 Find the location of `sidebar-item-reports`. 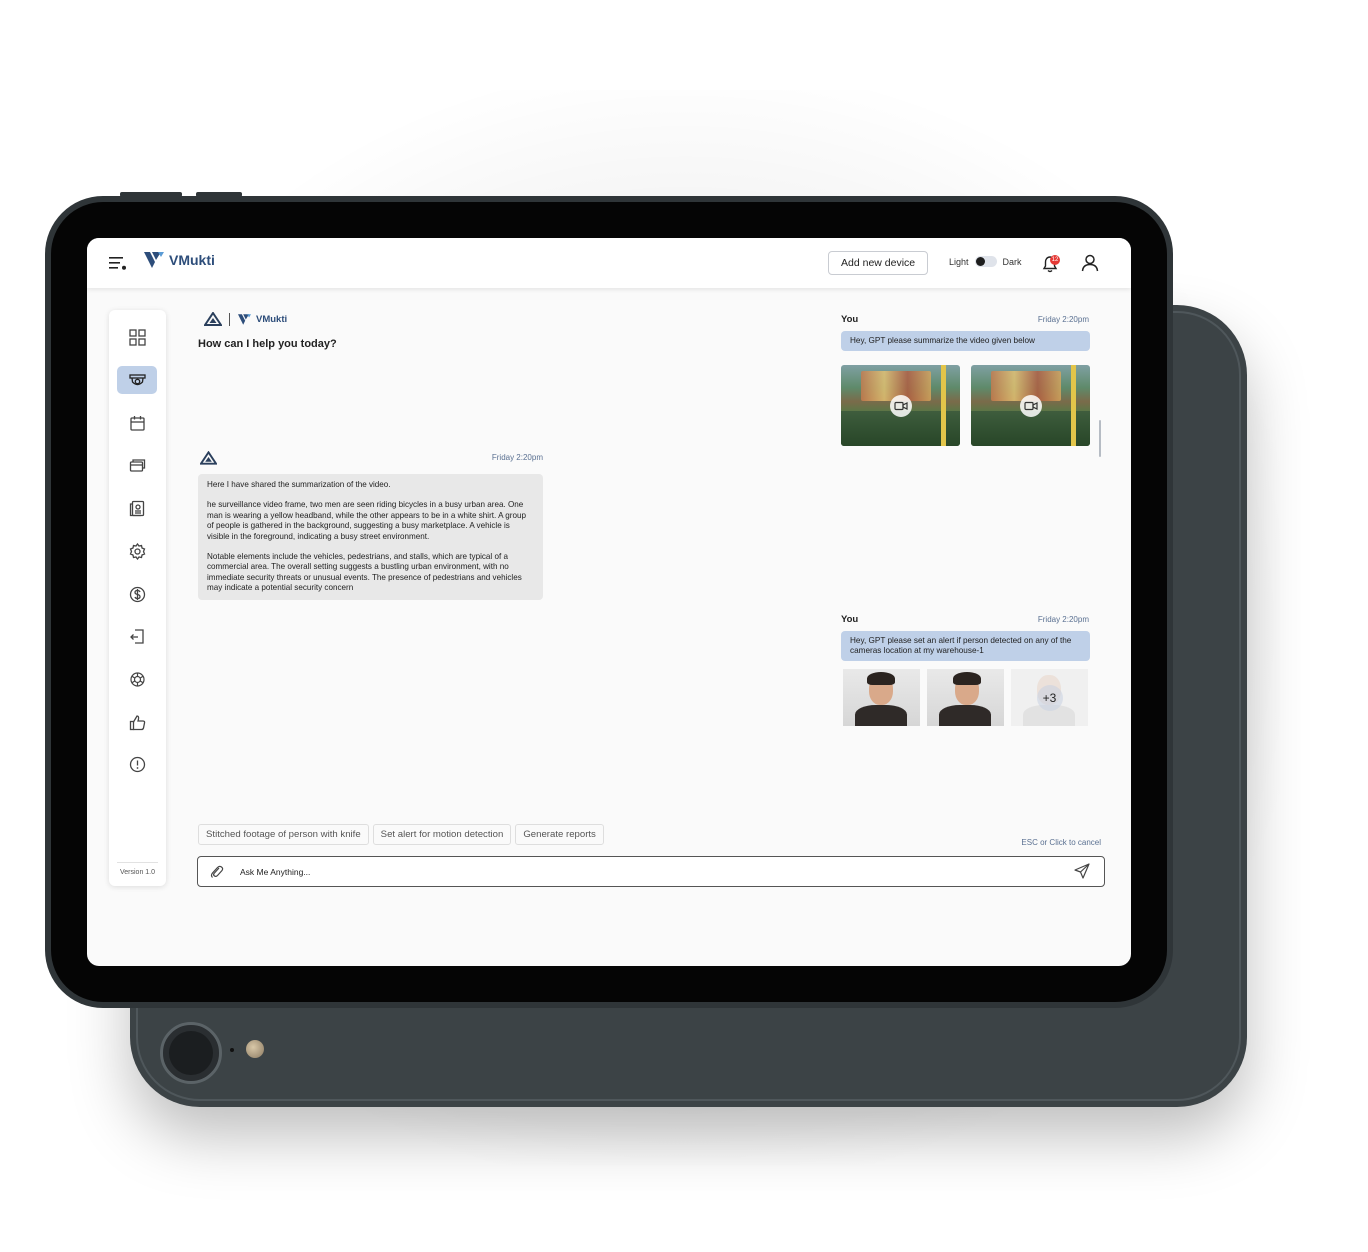

sidebar-item-reports is located at coordinates (137, 508).